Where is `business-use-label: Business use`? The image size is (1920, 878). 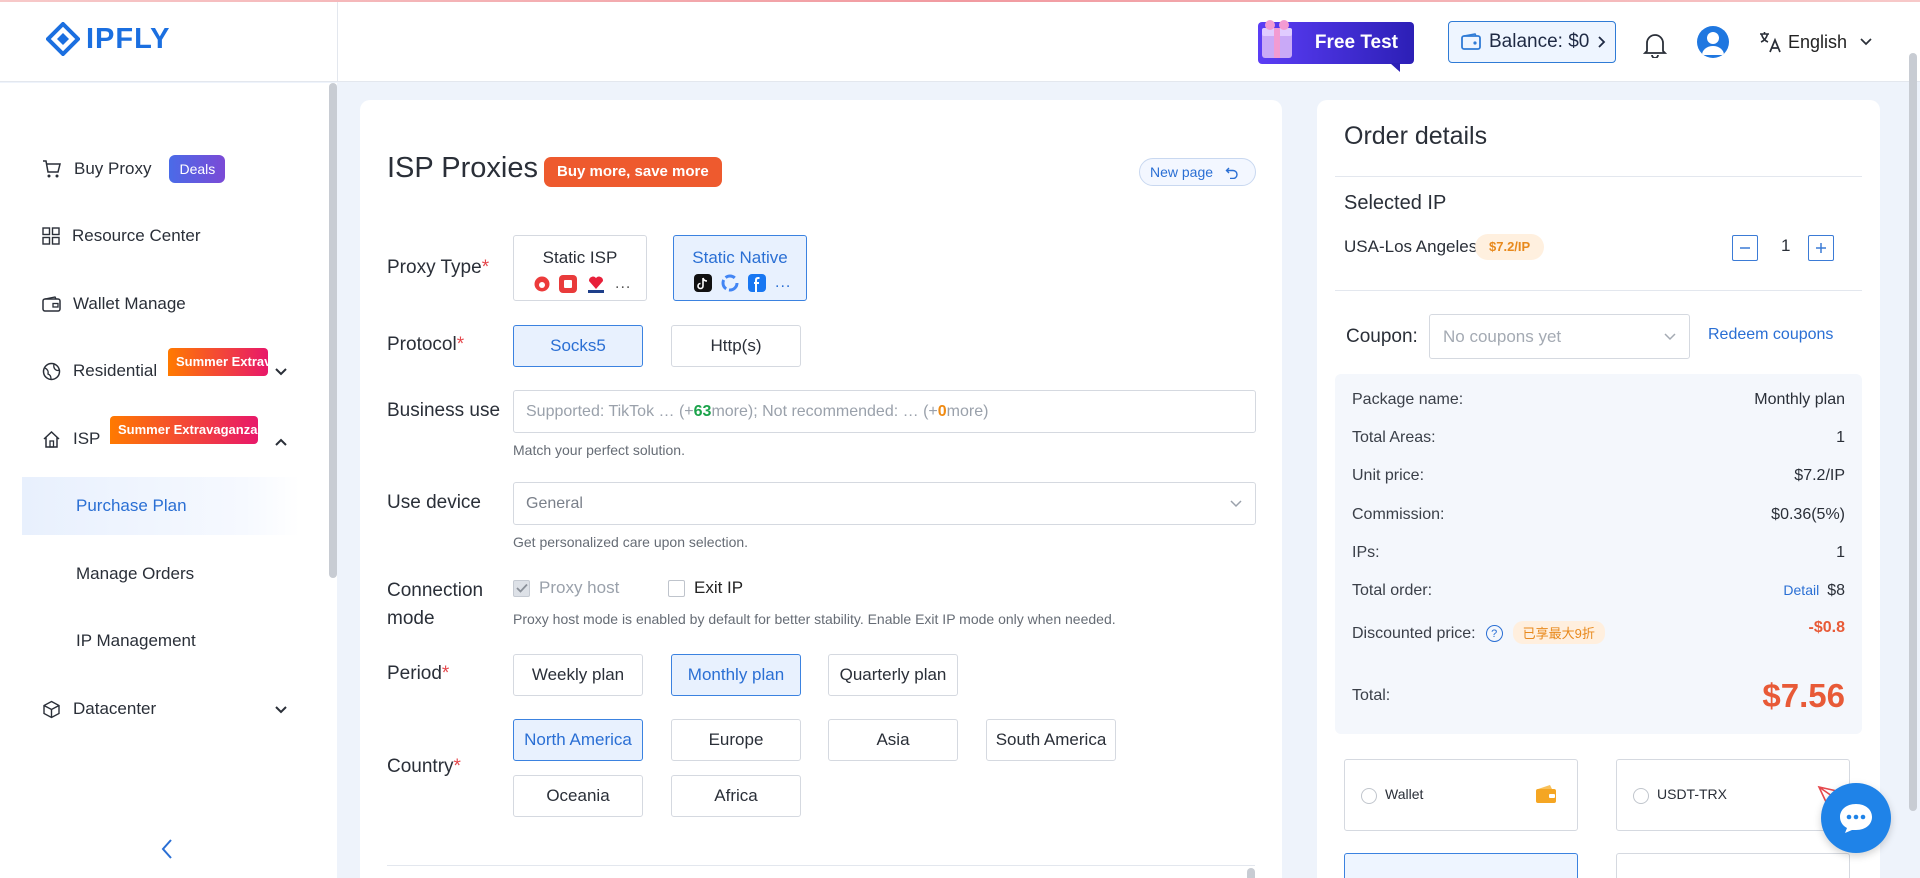 business-use-label: Business use is located at coordinates (444, 410).